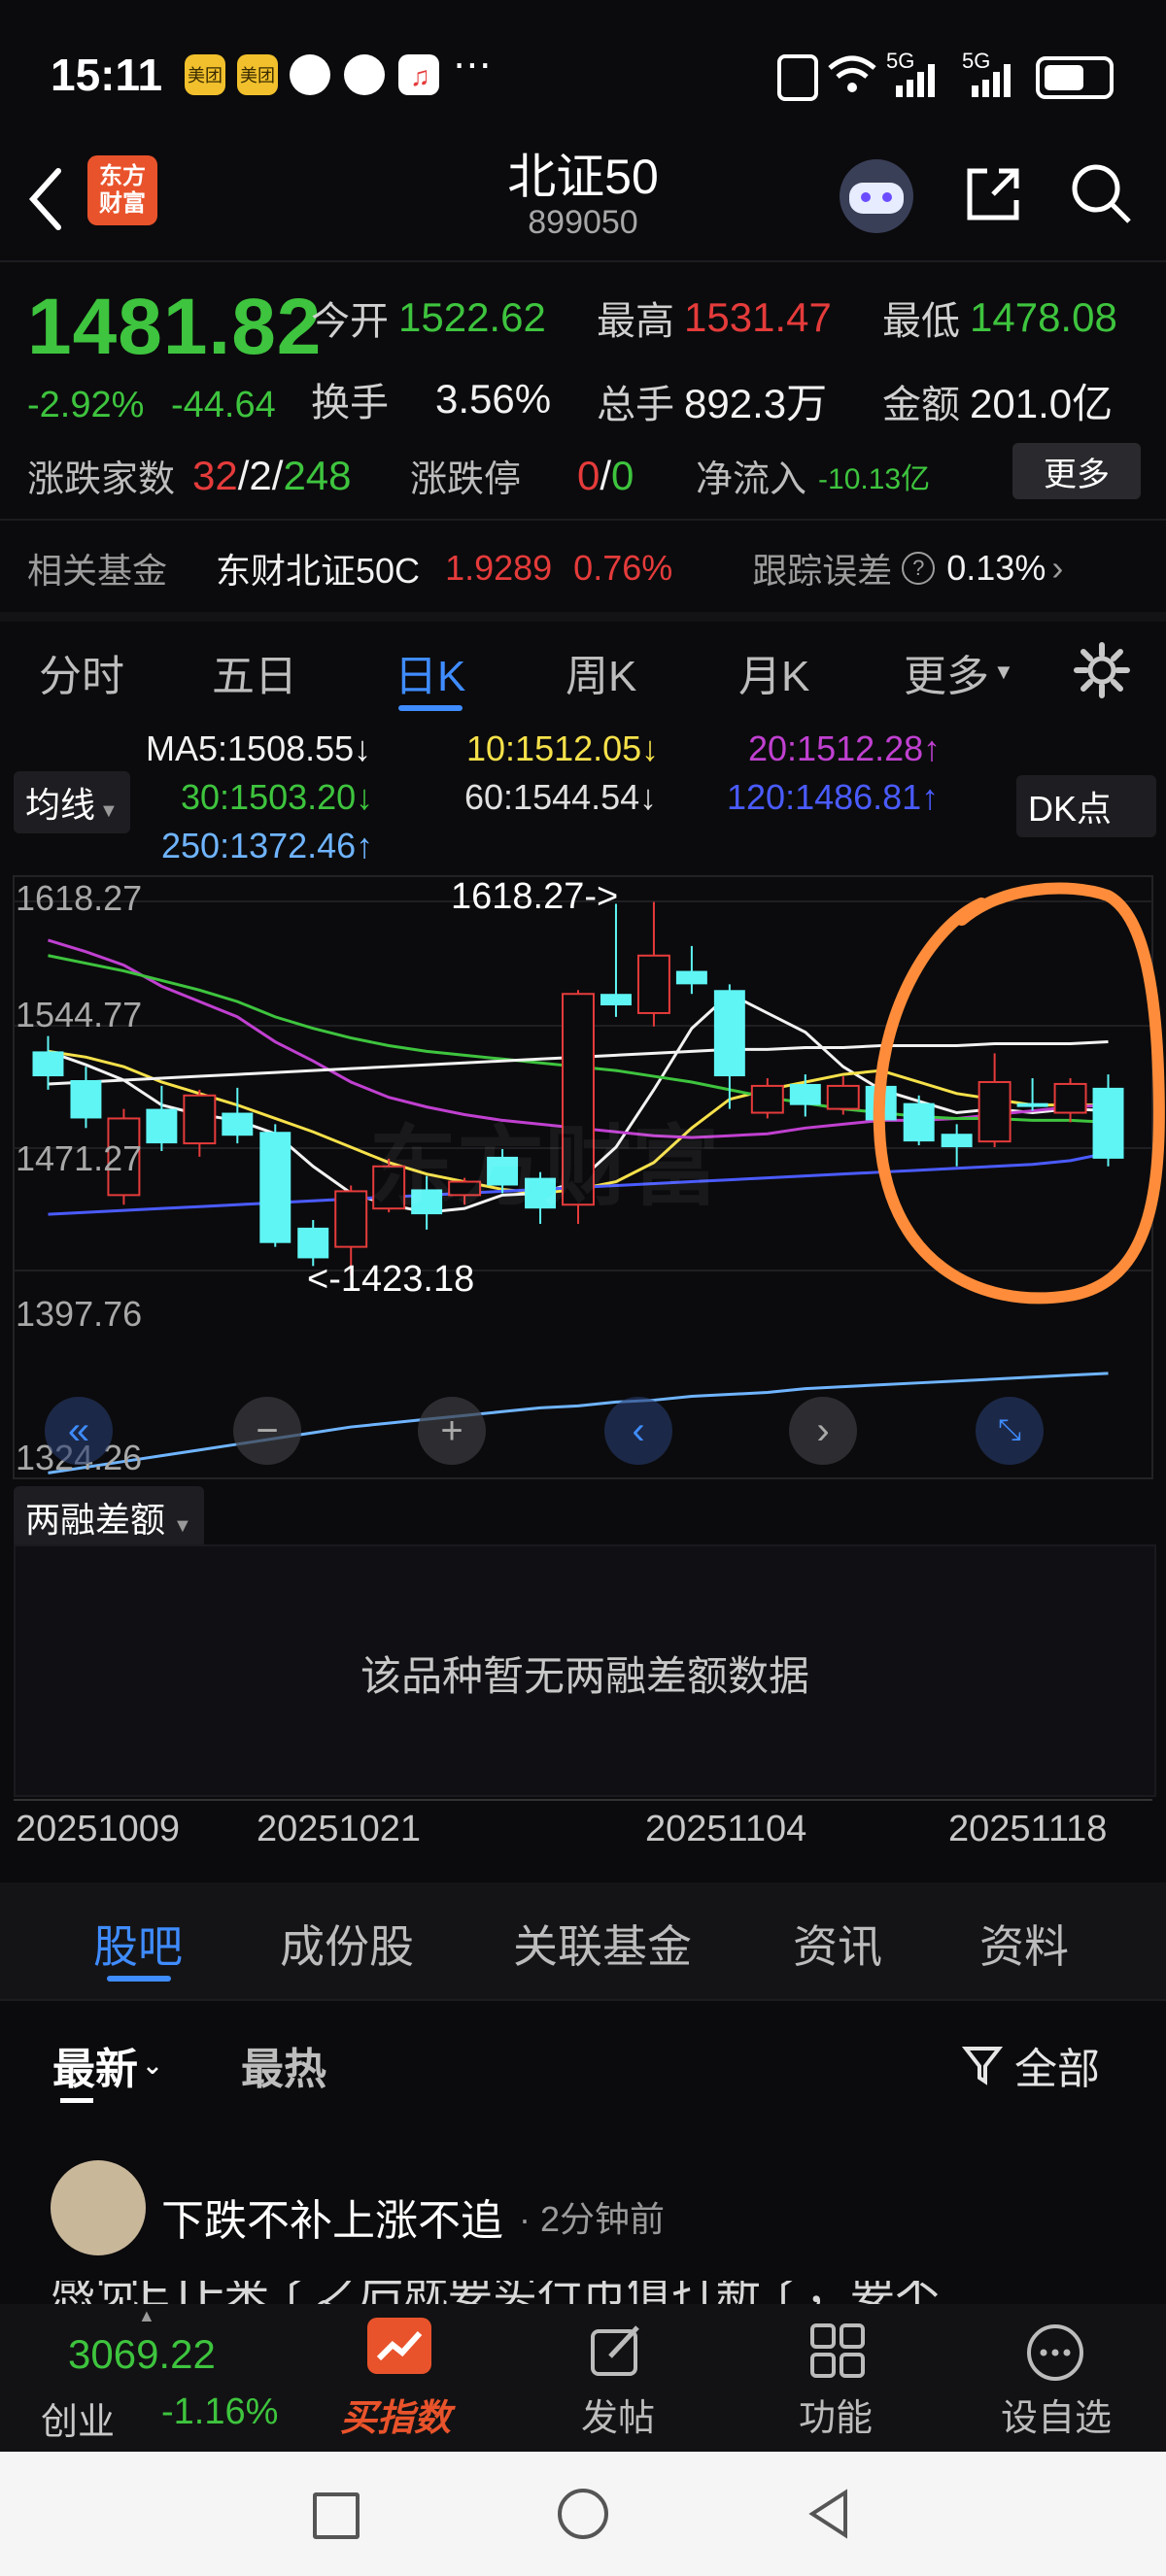 The image size is (1166, 2576). I want to click on high-stat: 最高 1531.47, so click(714, 317).